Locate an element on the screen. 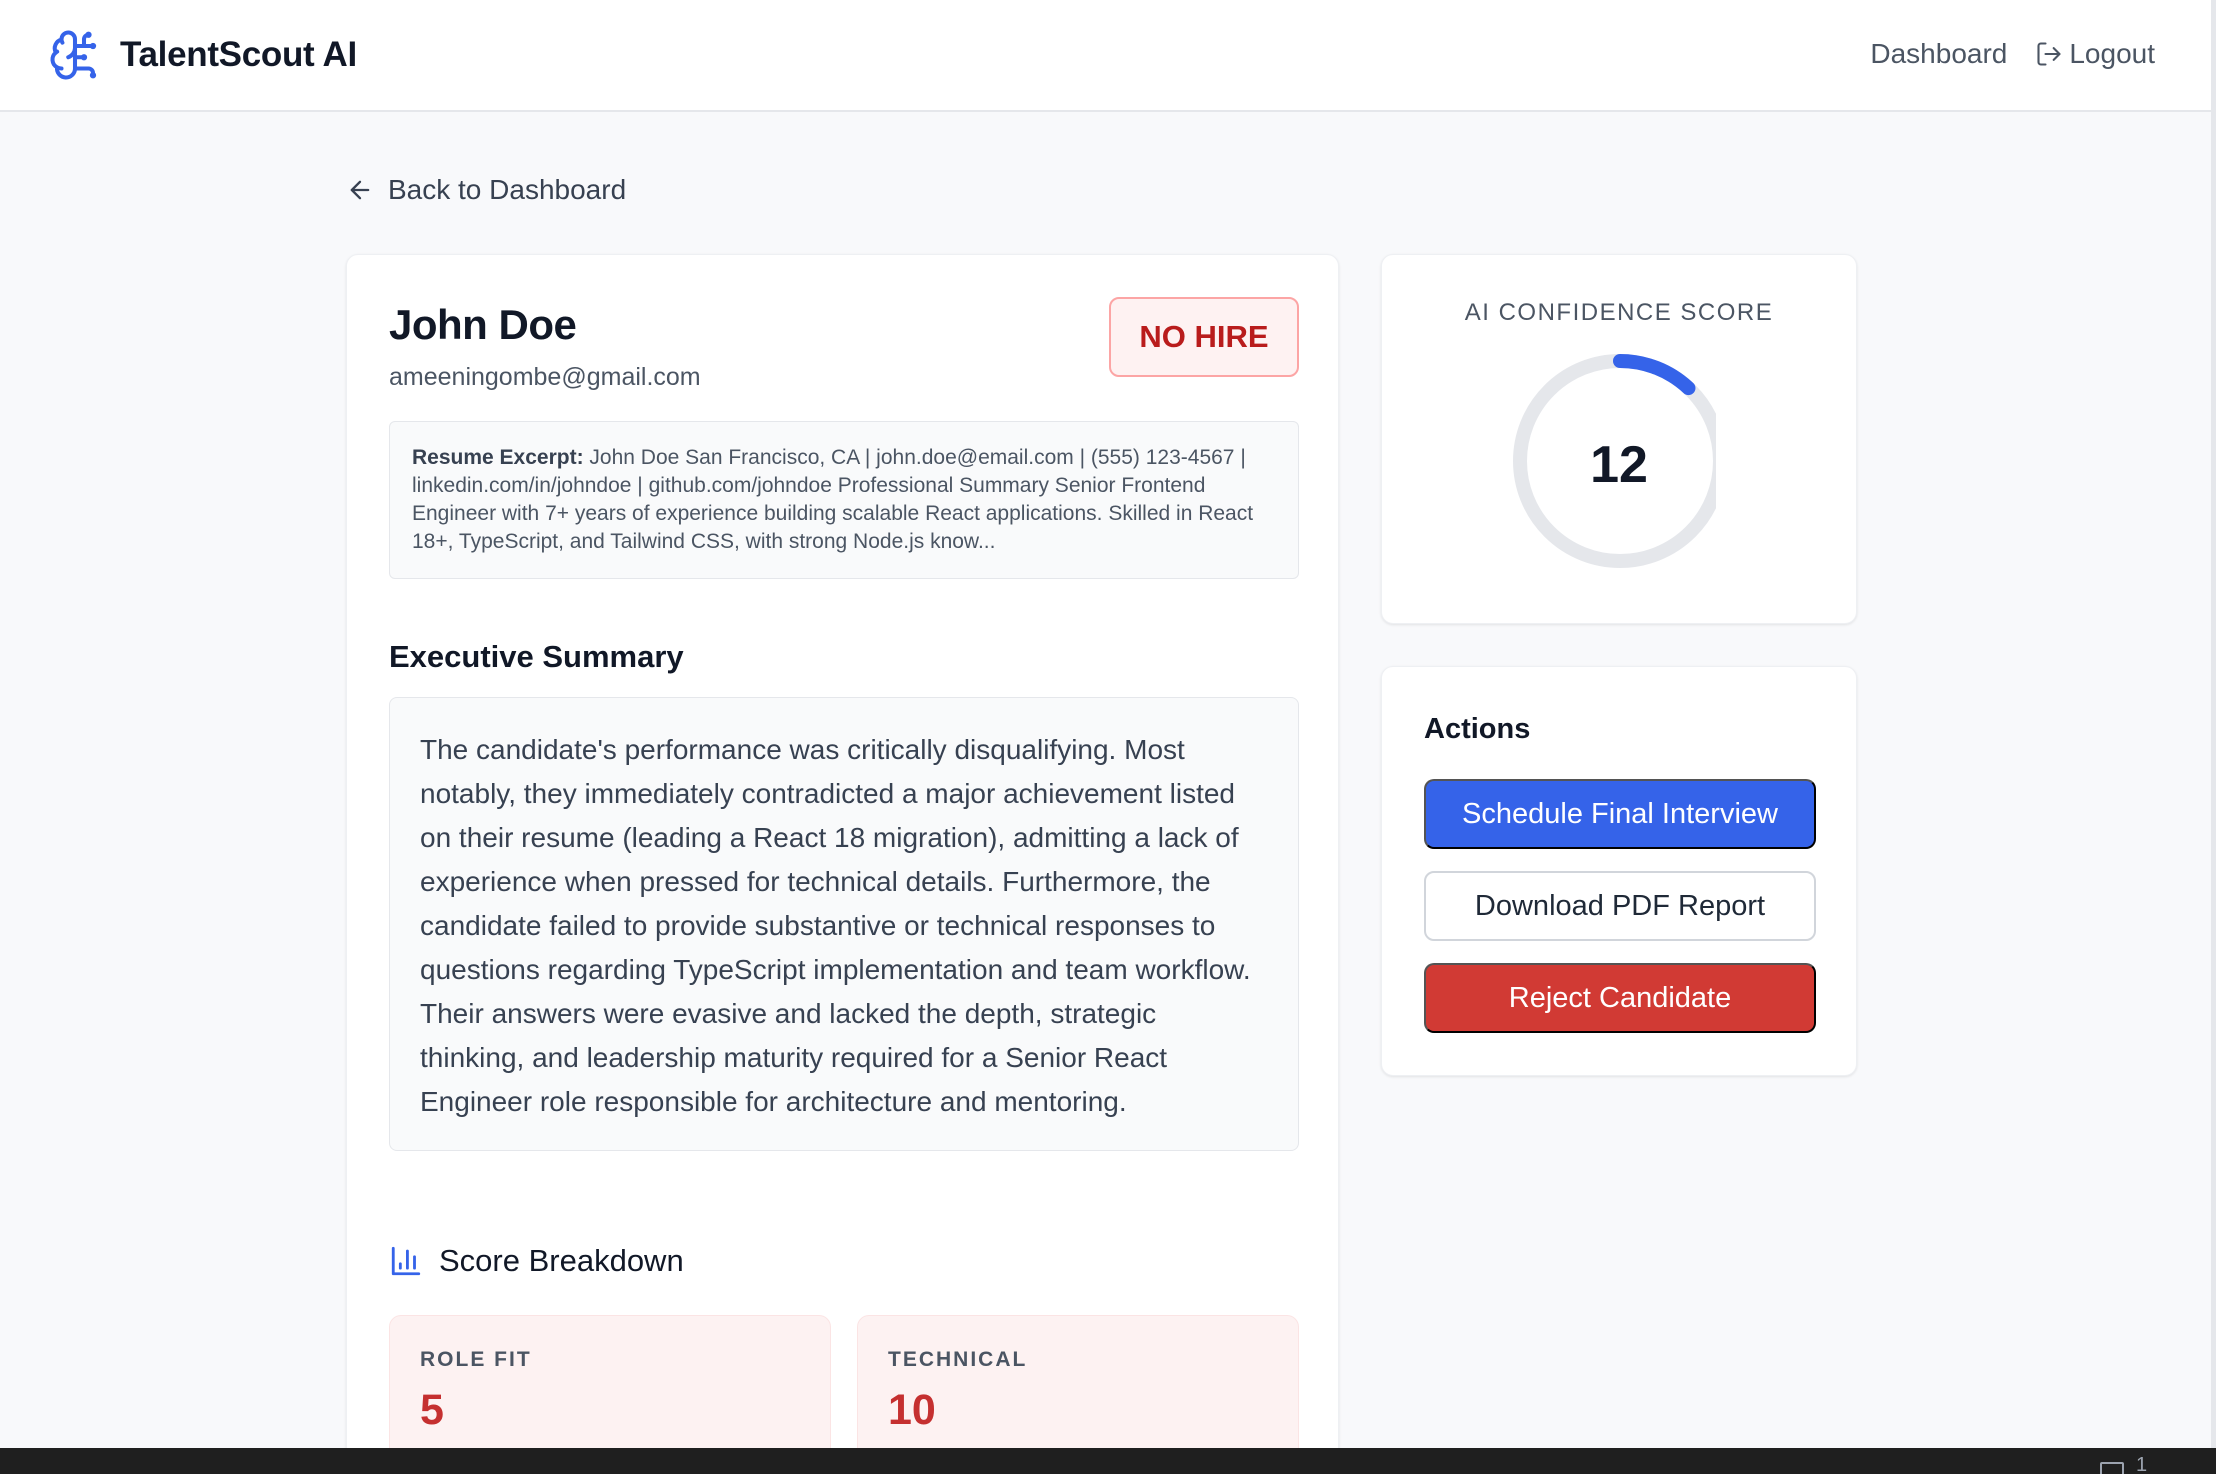 This screenshot has height=1474, width=2216. window-icon is located at coordinates (2112, 1468).